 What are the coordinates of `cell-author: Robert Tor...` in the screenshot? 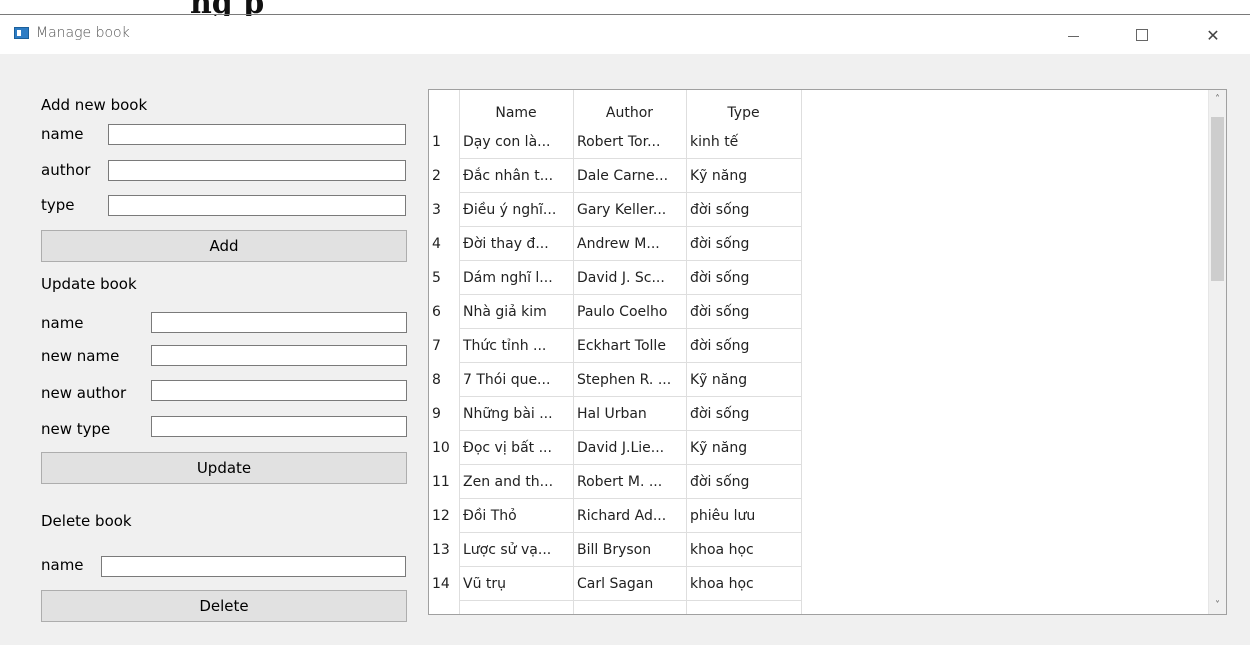 It's located at (619, 142).